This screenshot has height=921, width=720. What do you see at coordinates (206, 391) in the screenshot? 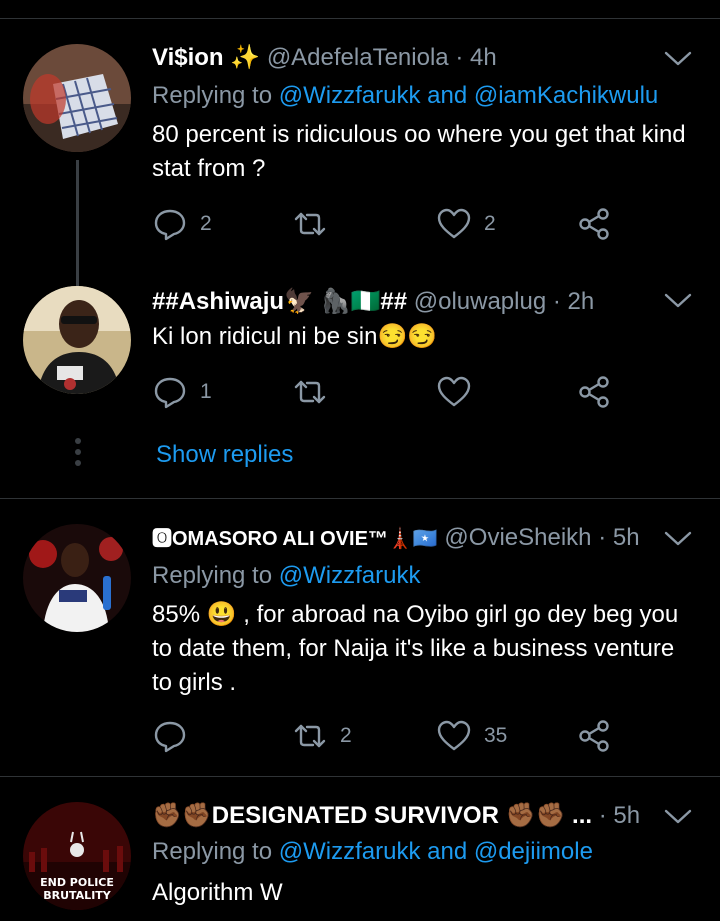
I see `reply-count: 1` at bounding box center [206, 391].